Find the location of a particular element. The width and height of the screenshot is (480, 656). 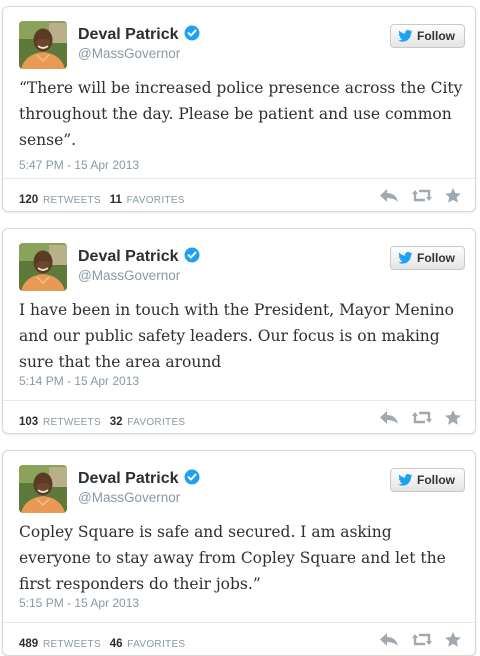

favorite-count: 11 is located at coordinates (116, 200).